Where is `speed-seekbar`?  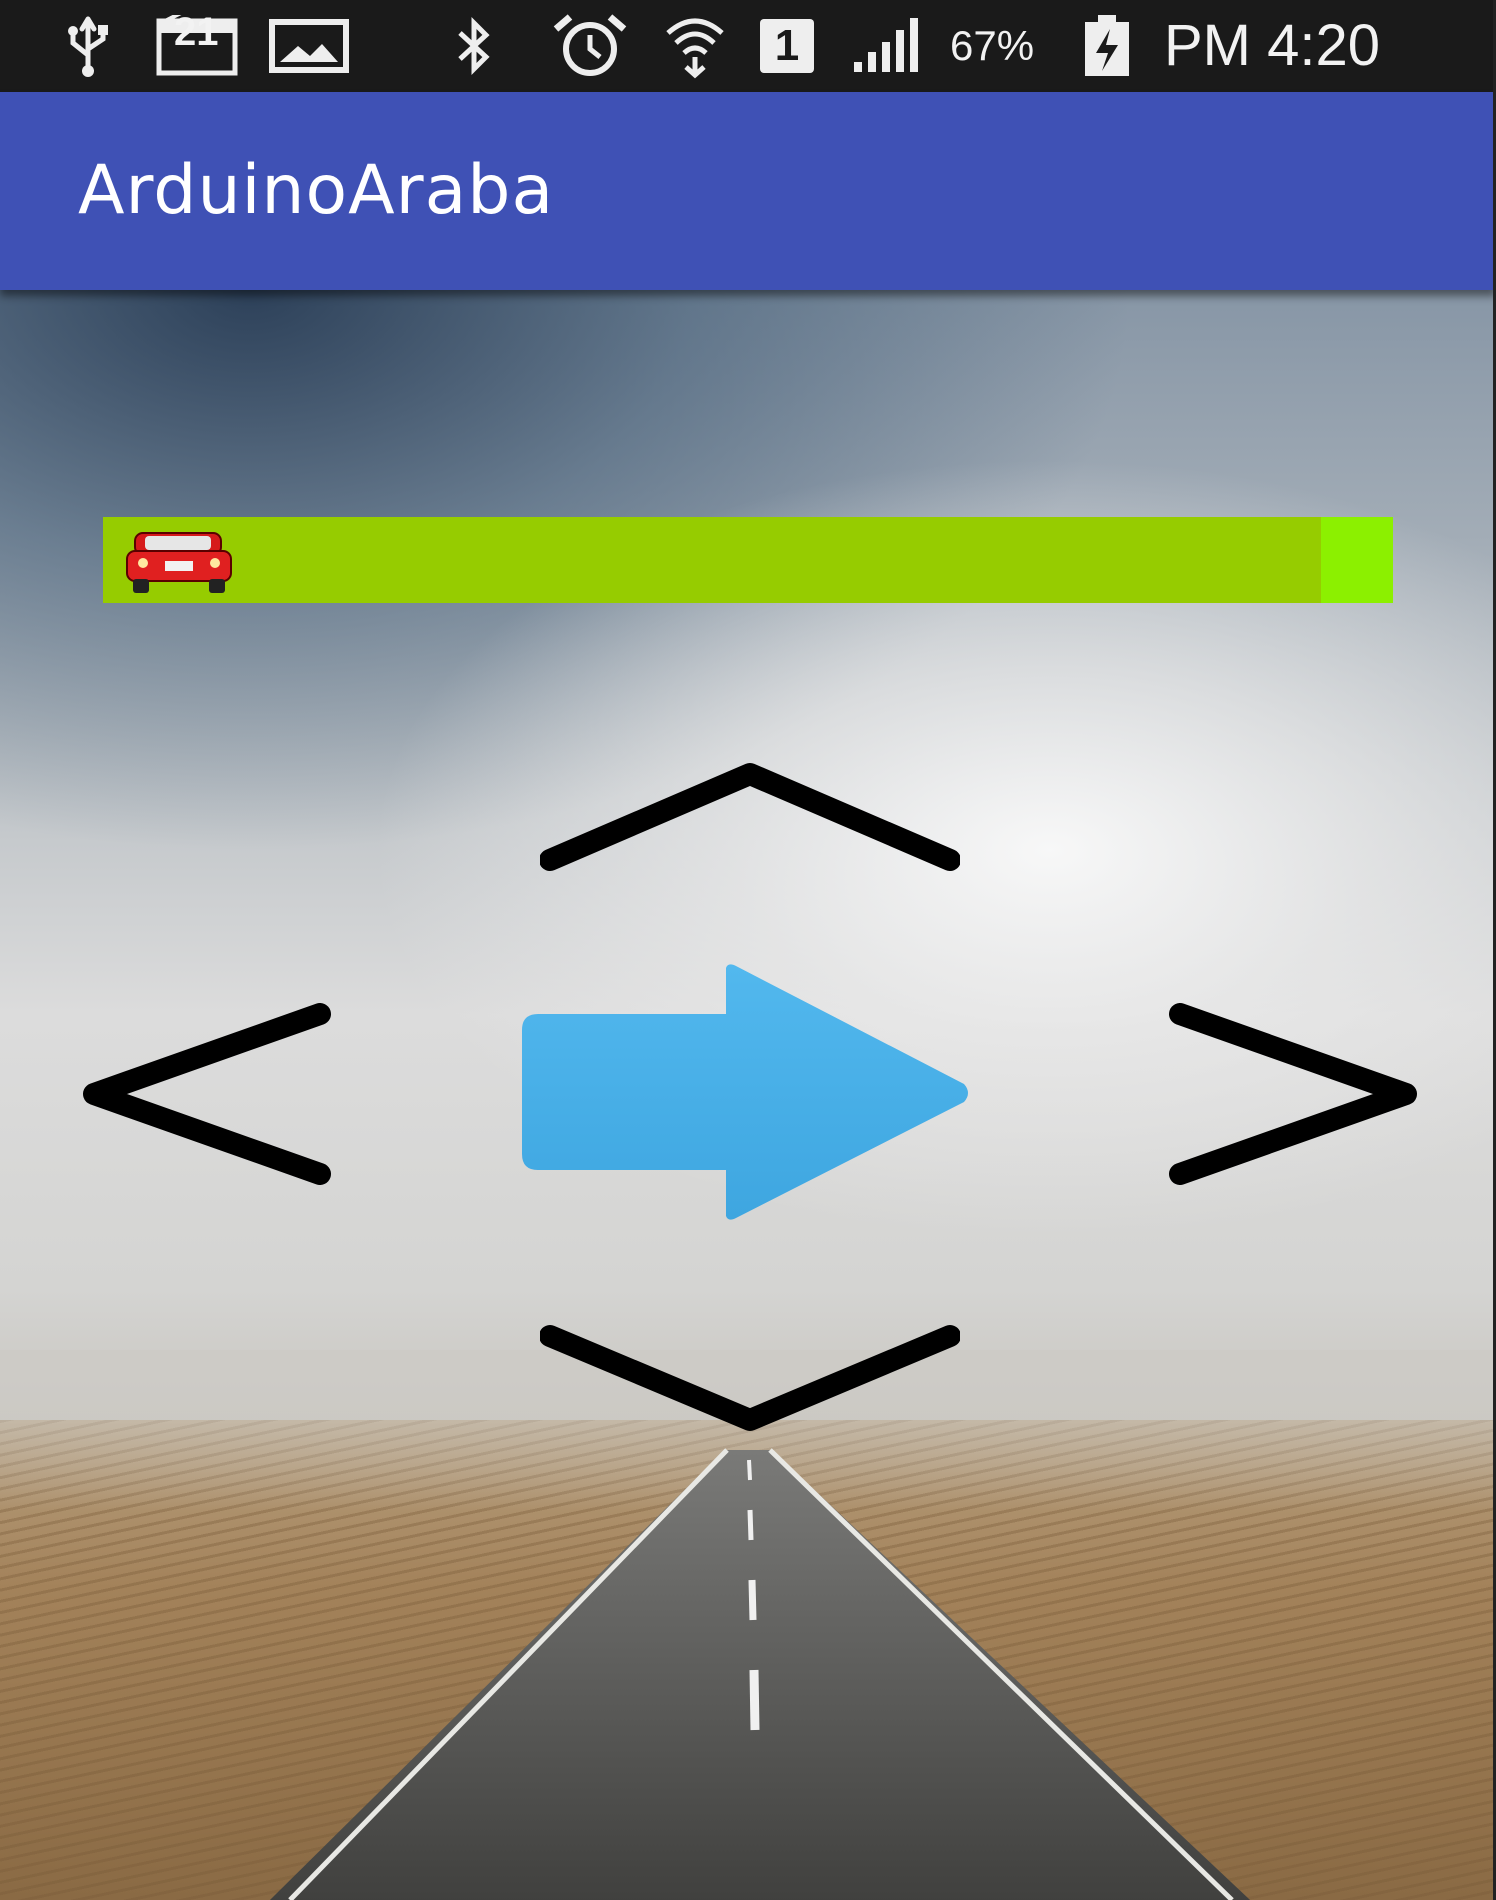
speed-seekbar is located at coordinates (748, 560).